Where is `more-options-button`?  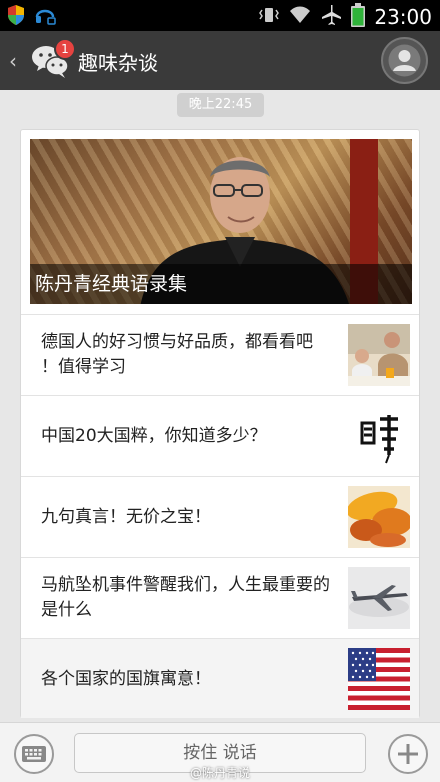
more-options-button is located at coordinates (408, 754).